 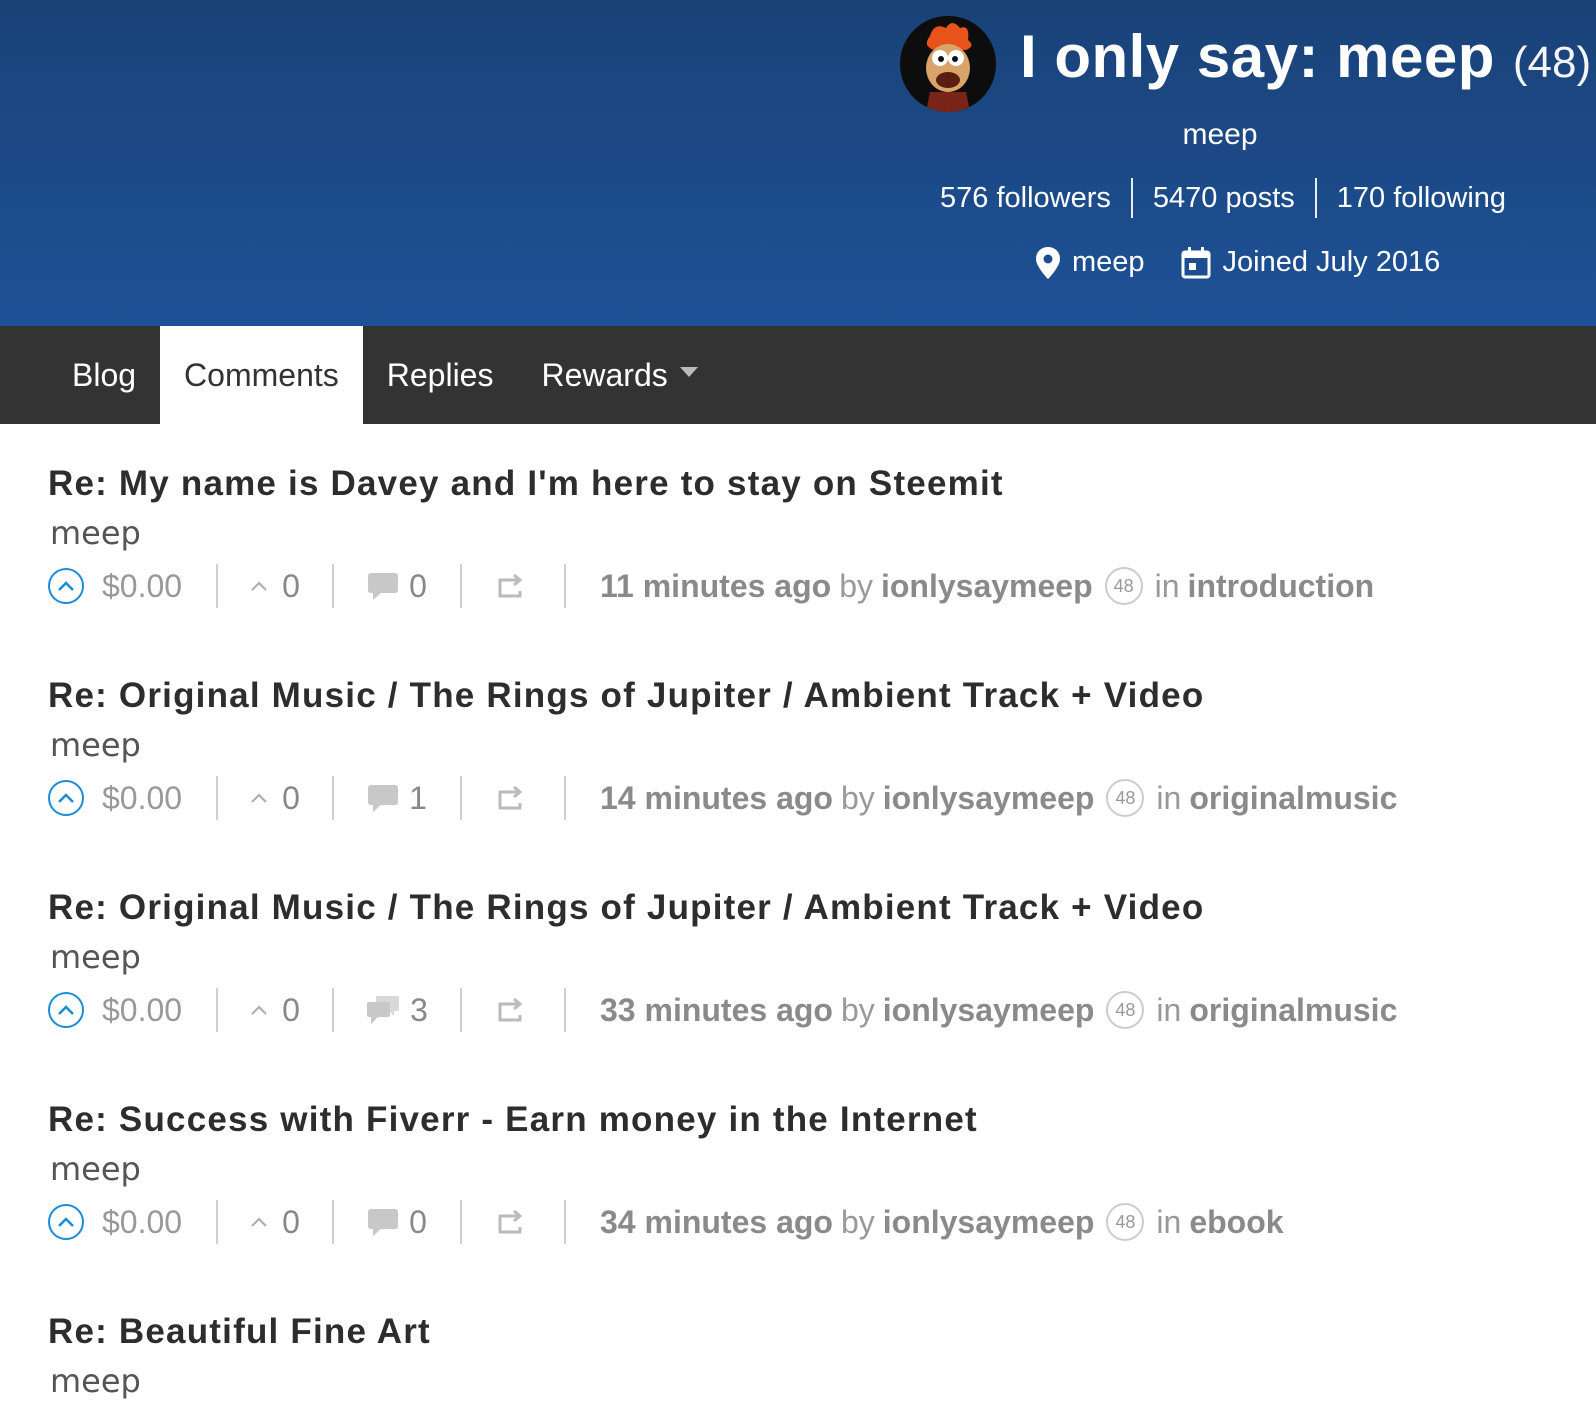 What do you see at coordinates (1281, 586) in the screenshot?
I see `category-link: introduction` at bounding box center [1281, 586].